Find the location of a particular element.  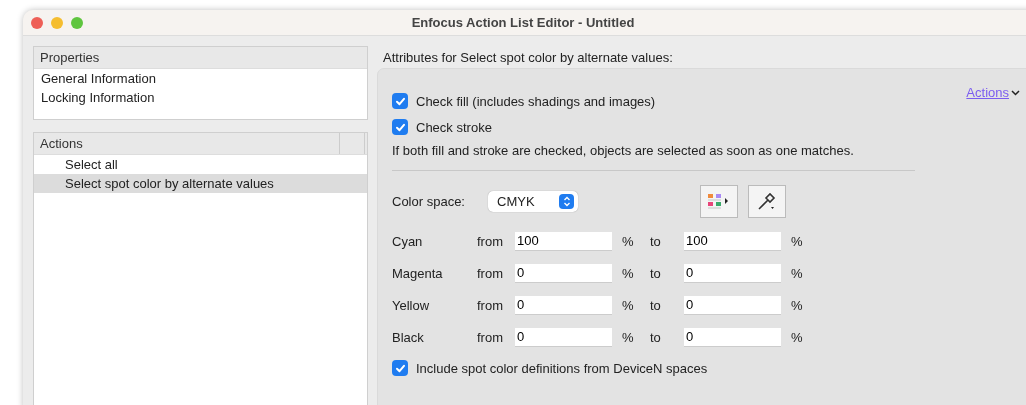

window-title: Enfocus Action List Editor - Untitled is located at coordinates (523, 22).